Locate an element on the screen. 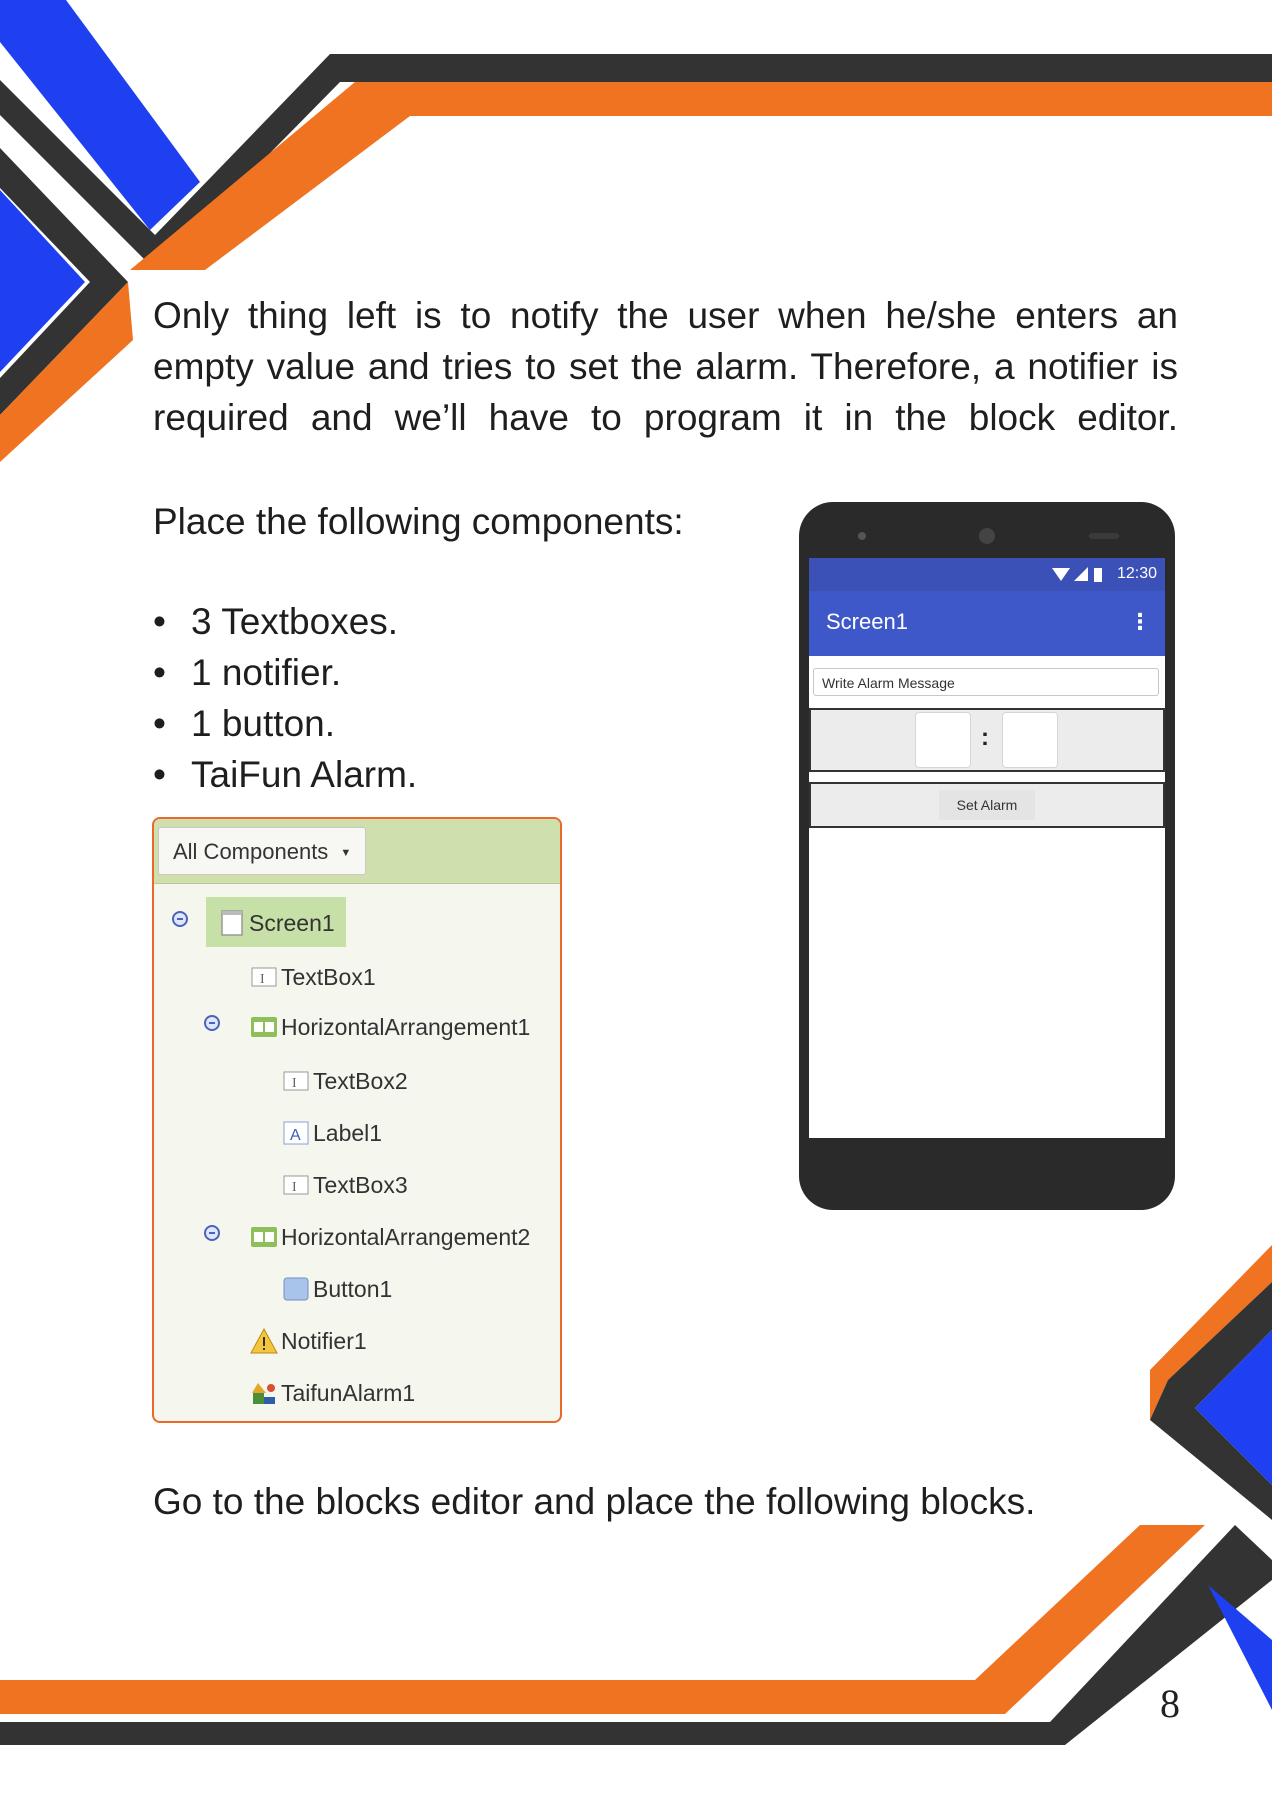 The width and height of the screenshot is (1272, 1800). phone-top-sensors is located at coordinates (988, 536).